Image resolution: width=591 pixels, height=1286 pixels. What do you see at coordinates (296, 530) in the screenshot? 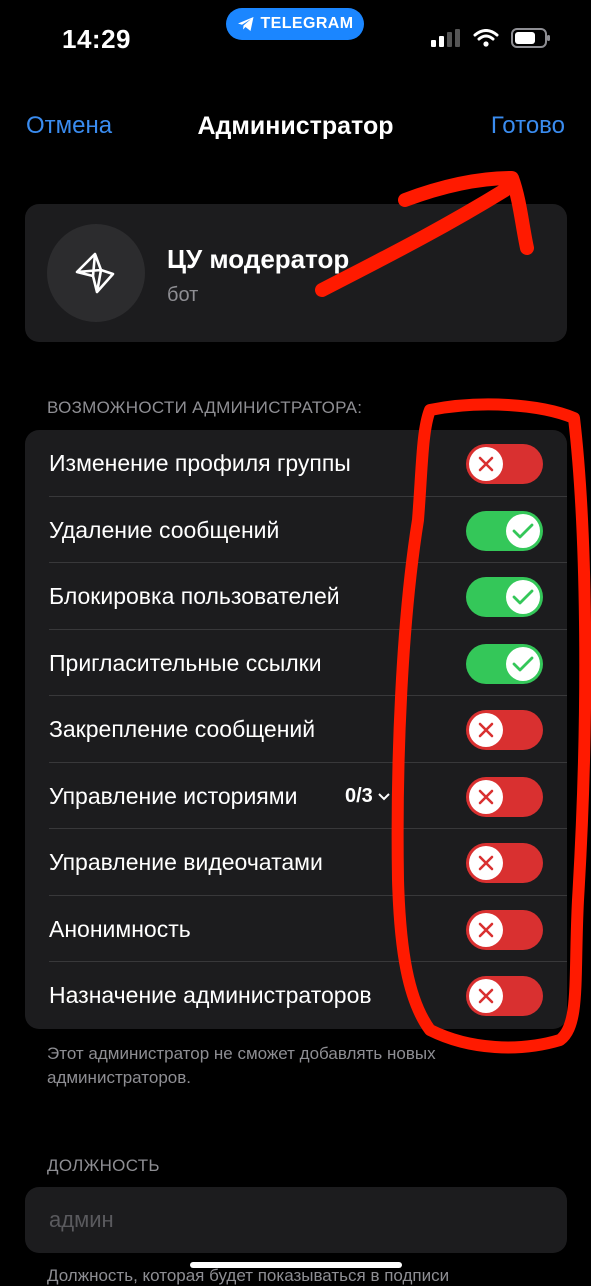
I see `permission-row-delete-messages: Удаление сообщений` at bounding box center [296, 530].